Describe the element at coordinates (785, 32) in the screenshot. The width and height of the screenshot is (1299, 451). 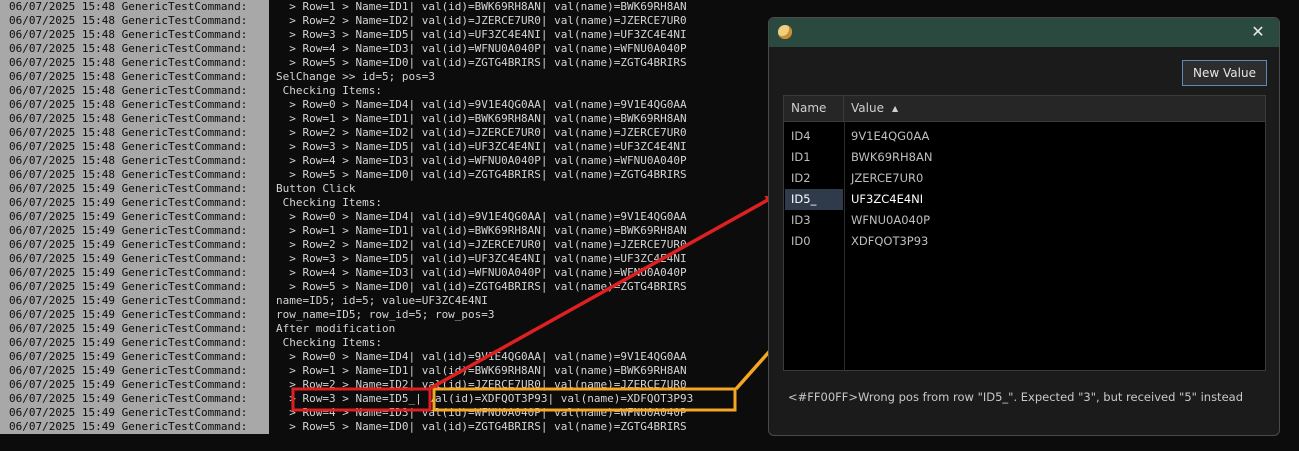
I see `app-icon` at that location.